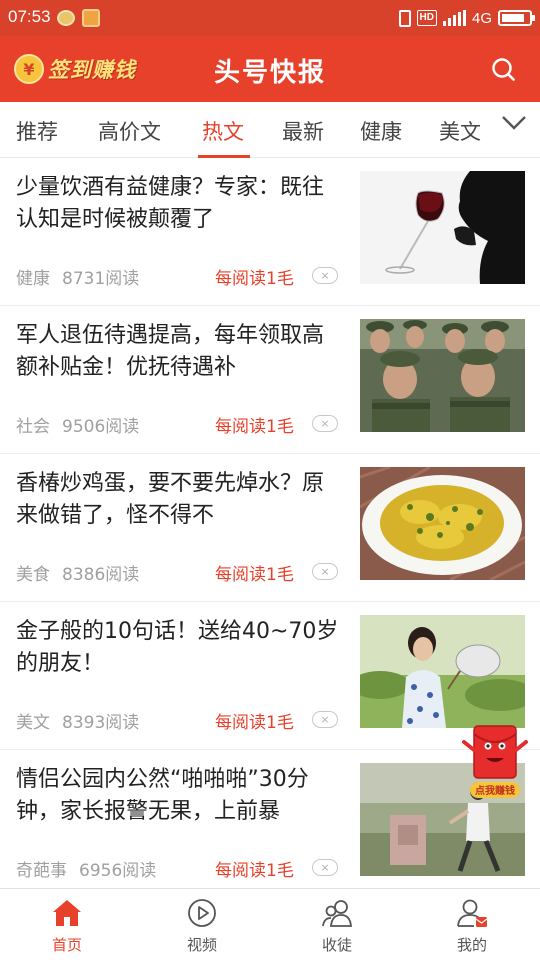 The height and width of the screenshot is (960, 540). I want to click on status-indicators: HD 4G, so click(466, 18).